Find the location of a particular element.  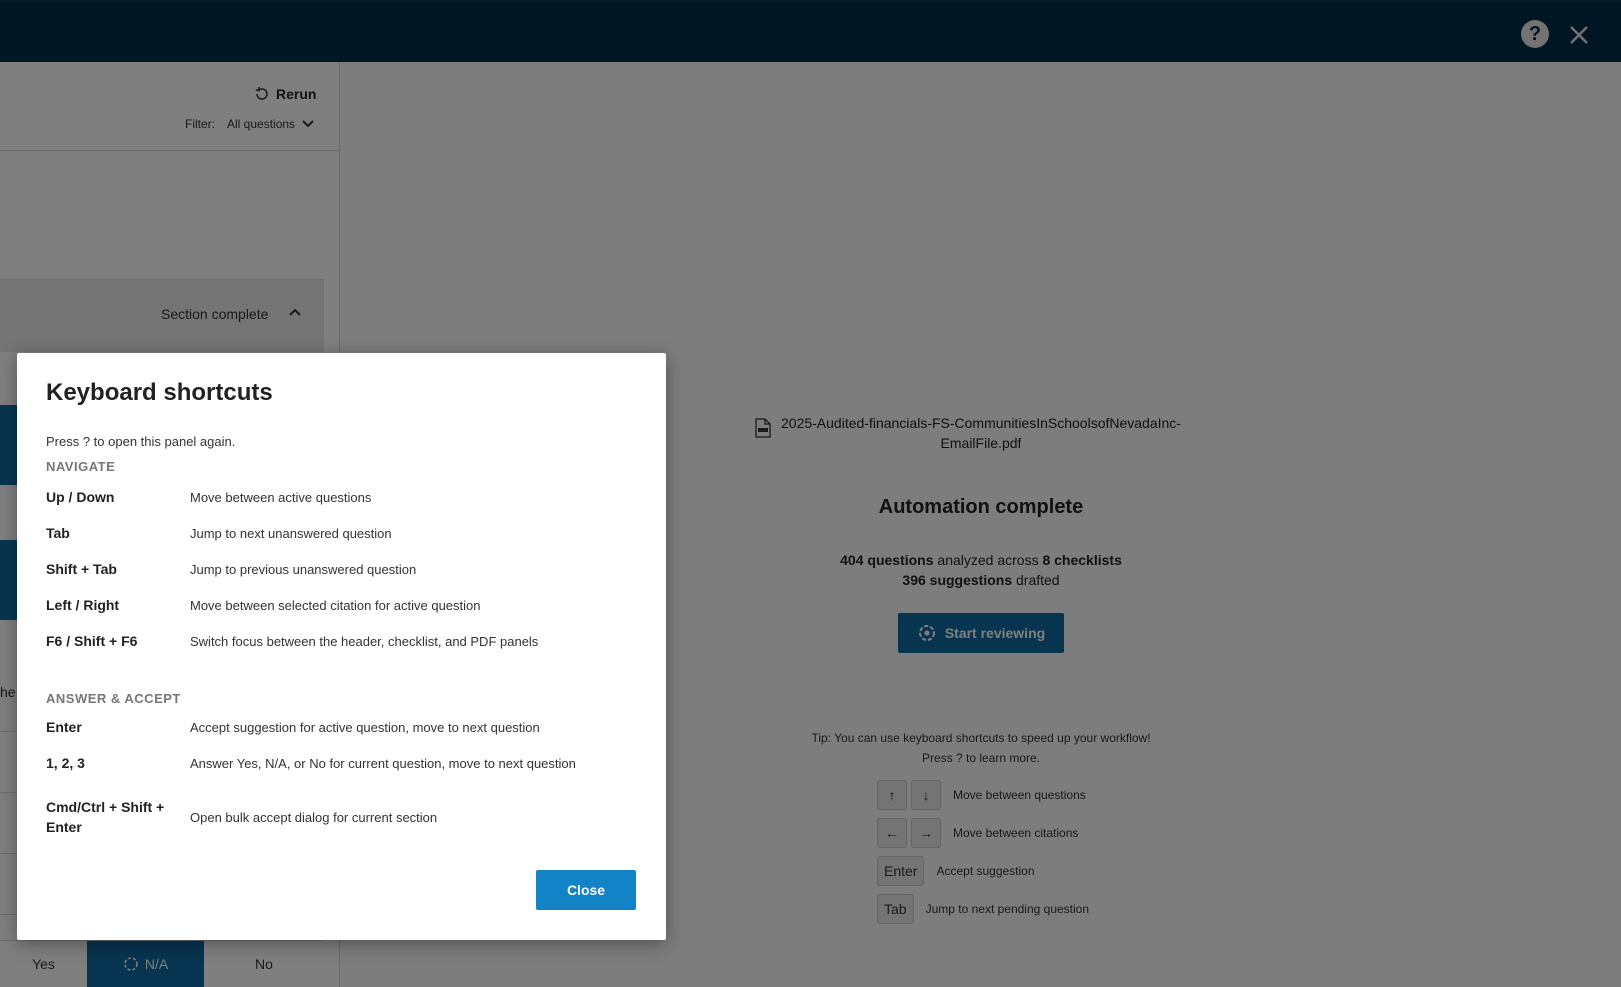

shortcut-desc: Move between active questions is located at coordinates (281, 497).